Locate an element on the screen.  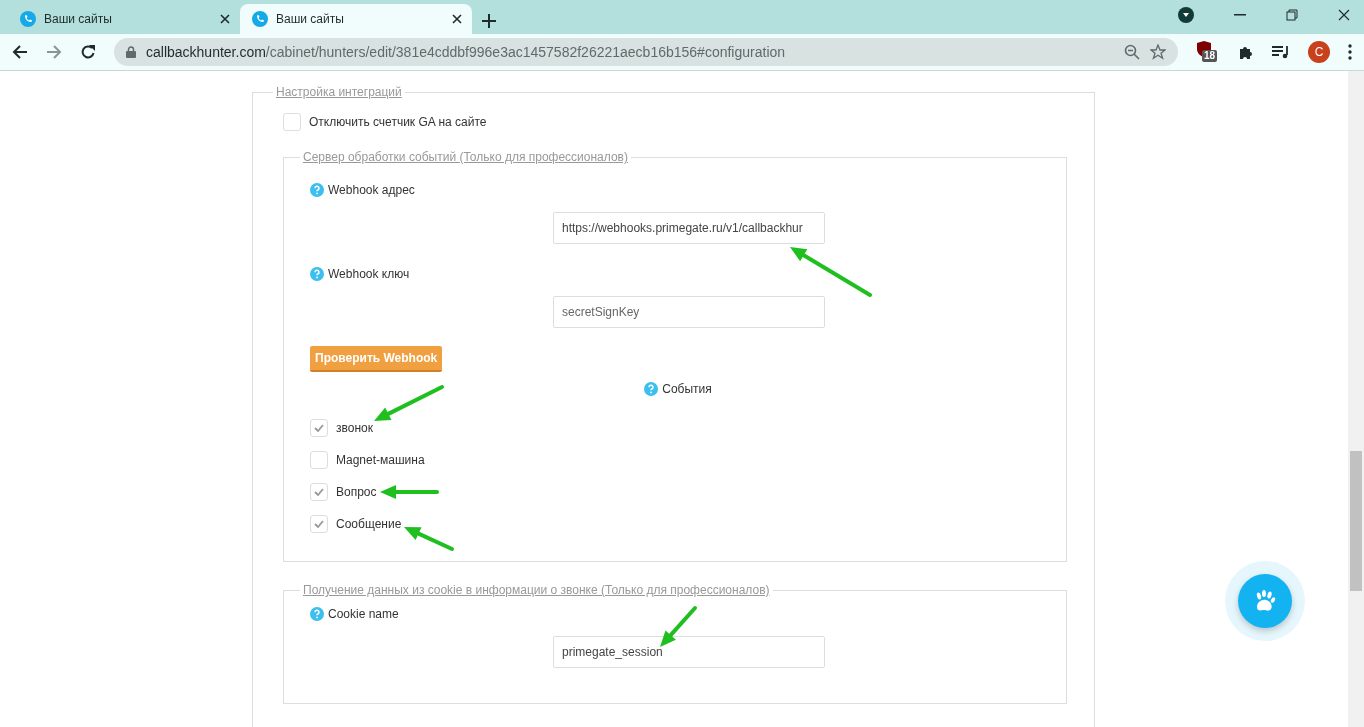
restore-icon is located at coordinates (1292, 15).